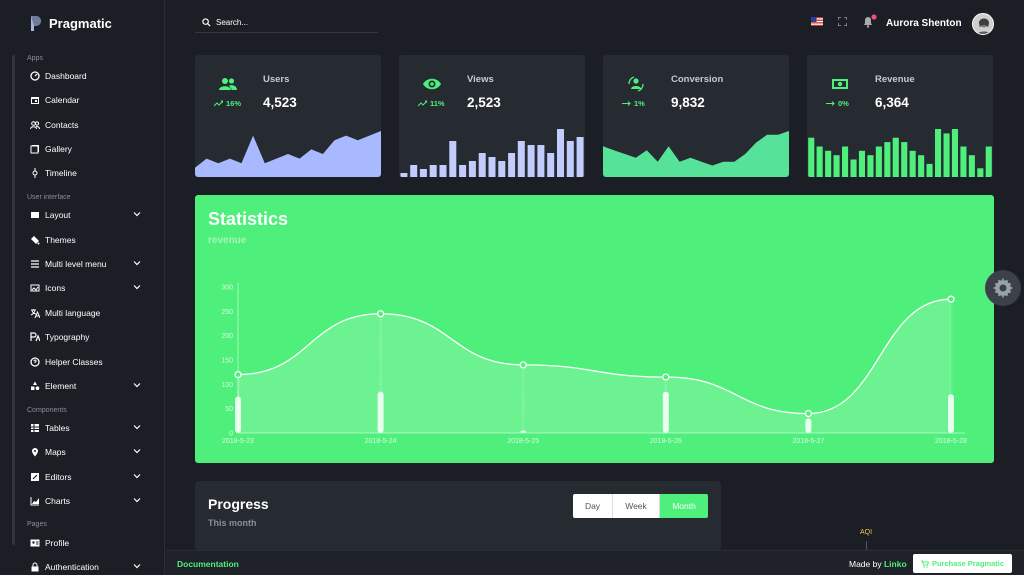 This screenshot has width=1024, height=575. What do you see at coordinates (227, 312) in the screenshot?
I see `y-tick-label: 250` at bounding box center [227, 312].